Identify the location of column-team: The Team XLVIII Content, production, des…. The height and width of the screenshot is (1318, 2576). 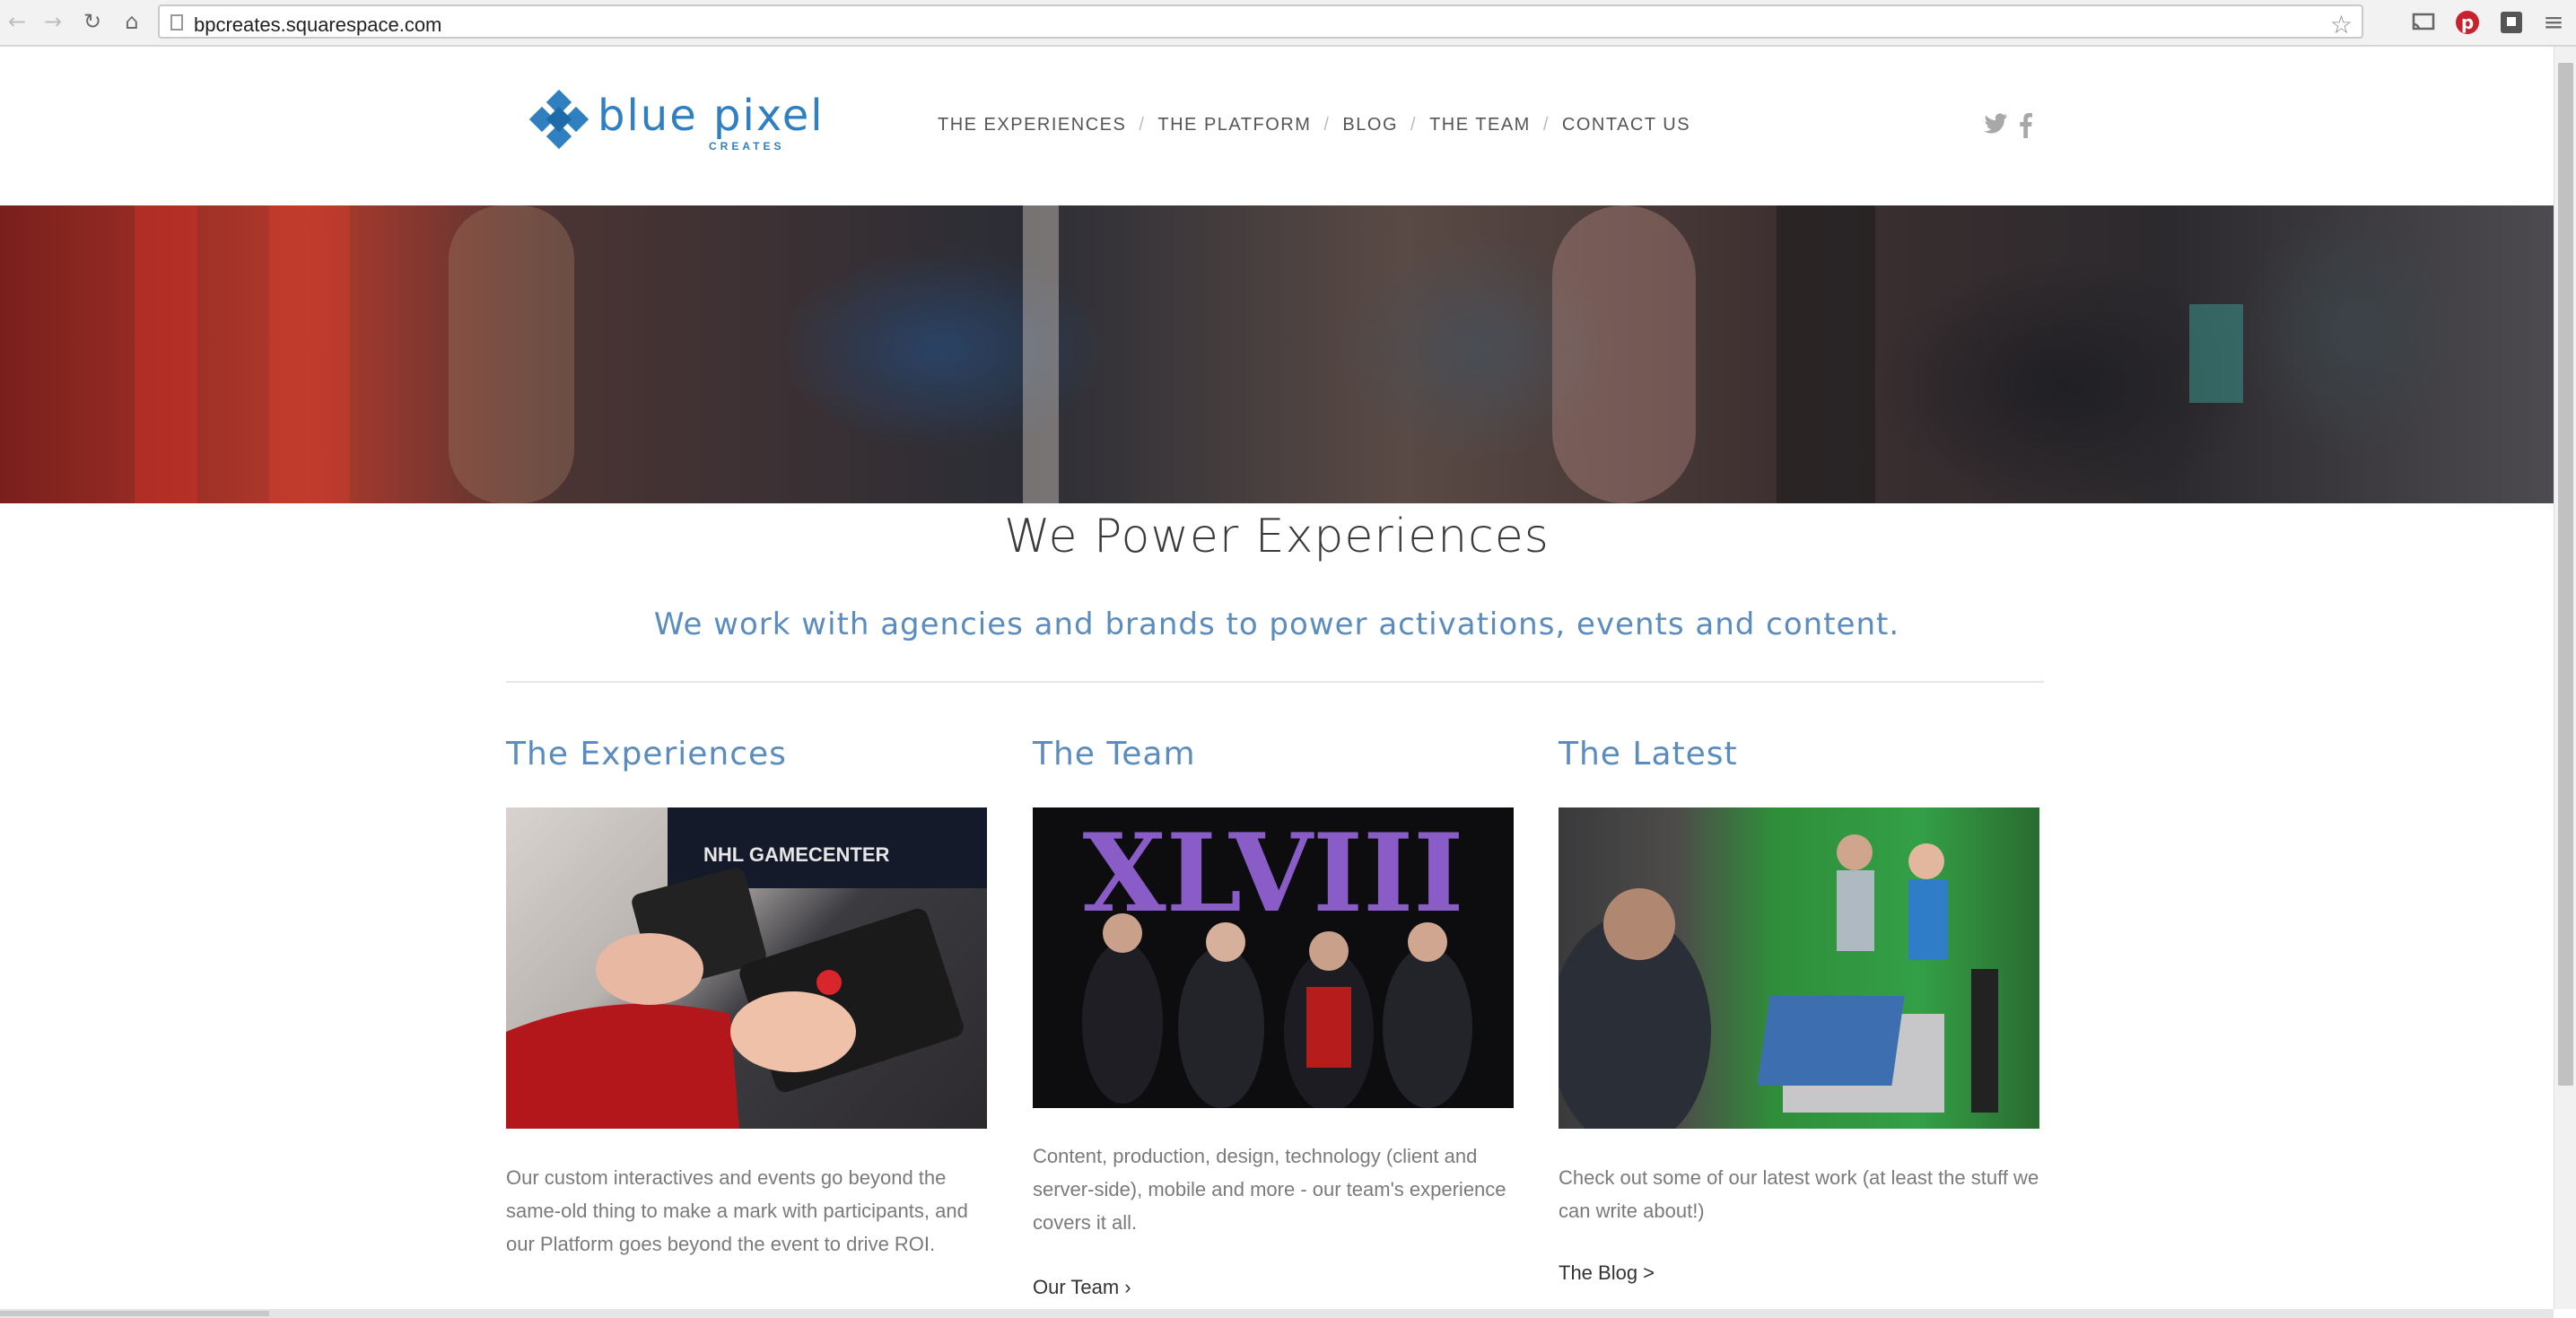
(1273, 1017).